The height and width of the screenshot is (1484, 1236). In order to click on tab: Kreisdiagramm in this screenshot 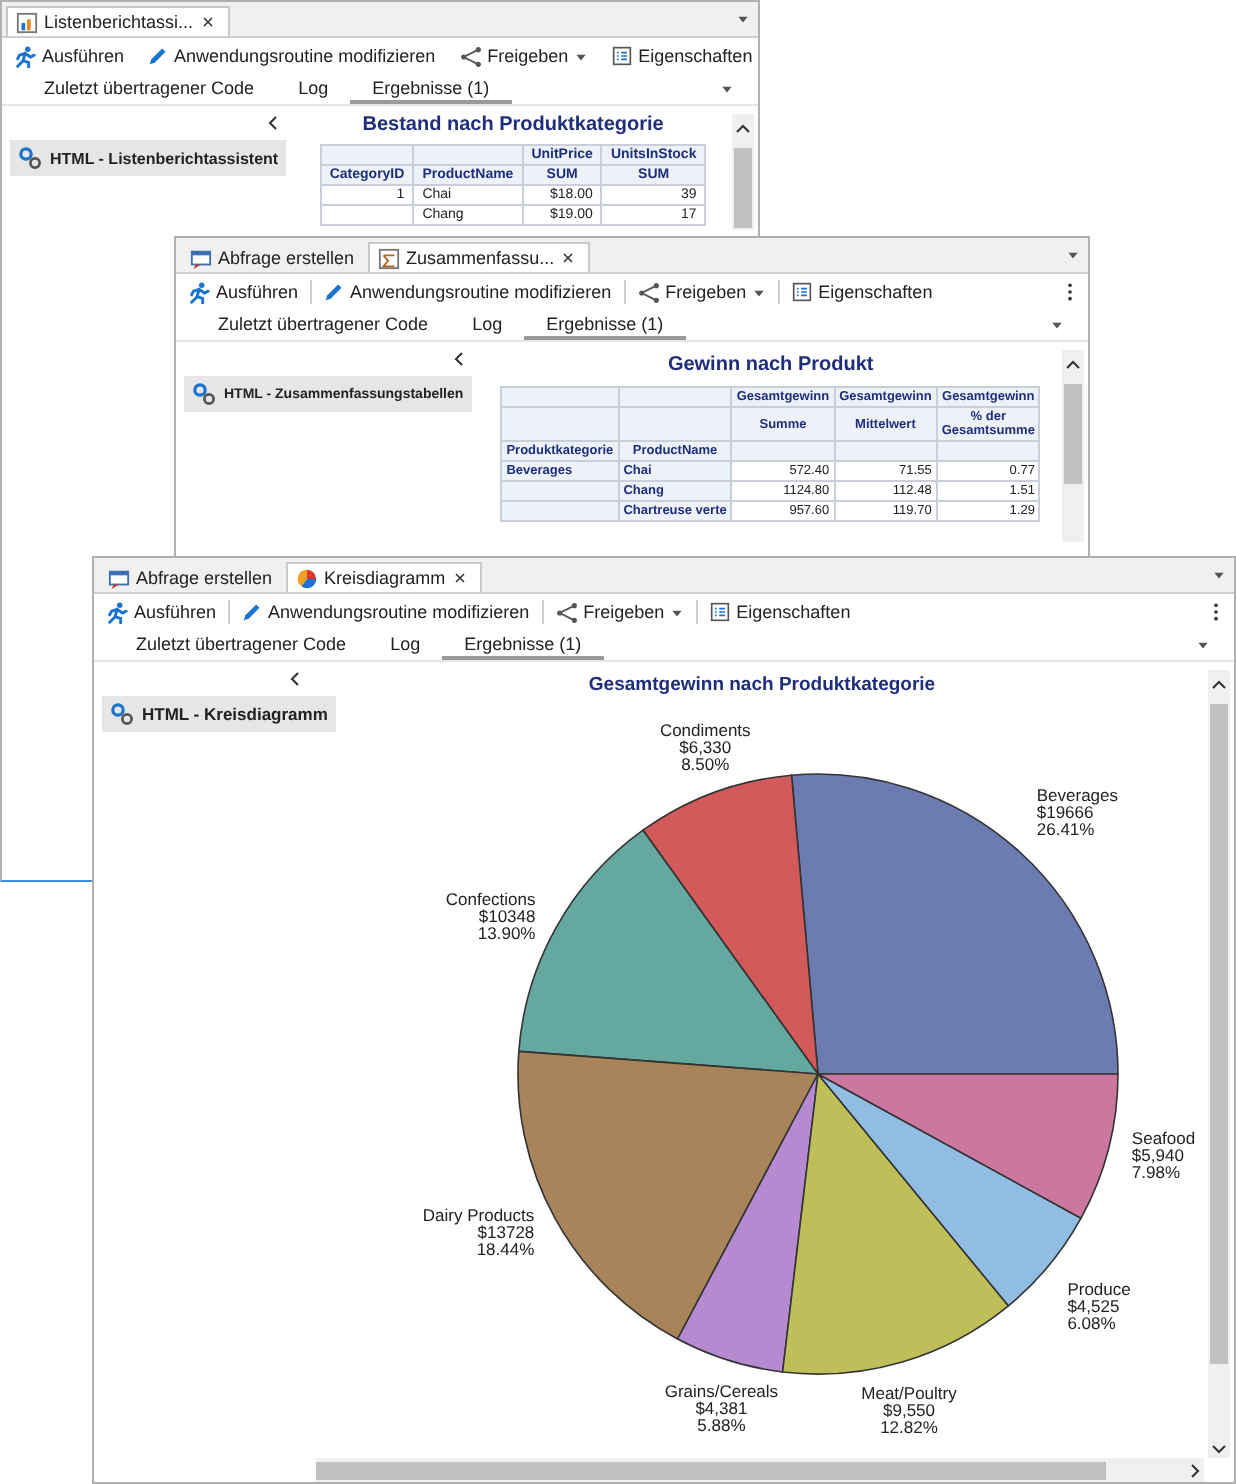, I will do `click(384, 577)`.